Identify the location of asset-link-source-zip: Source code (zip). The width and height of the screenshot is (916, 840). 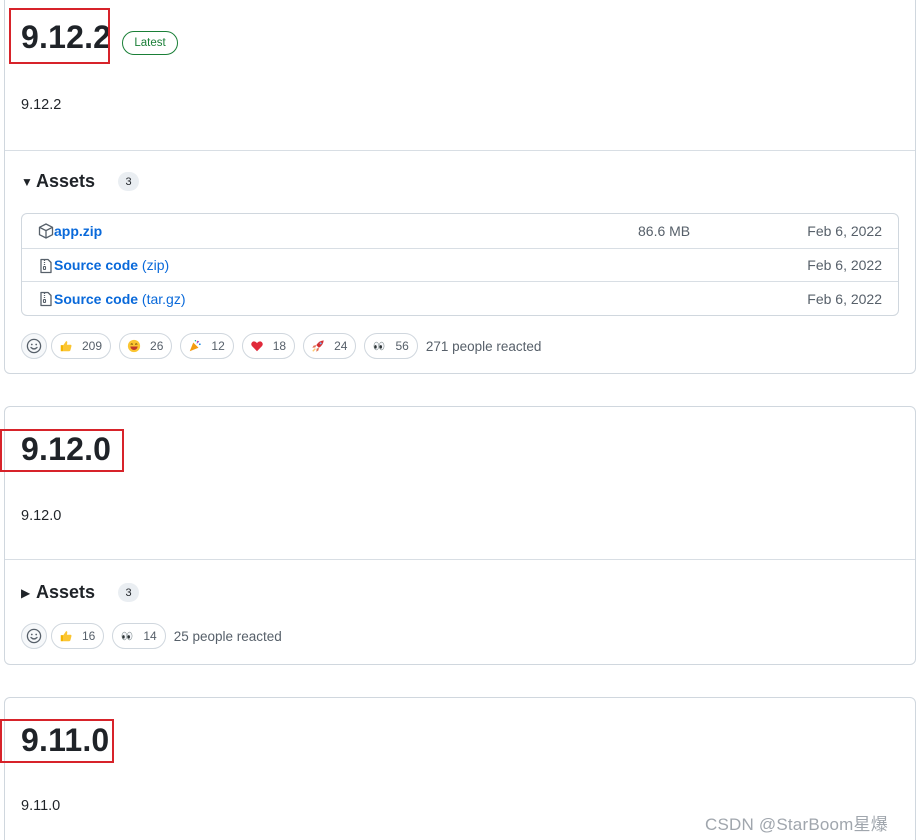
(111, 265).